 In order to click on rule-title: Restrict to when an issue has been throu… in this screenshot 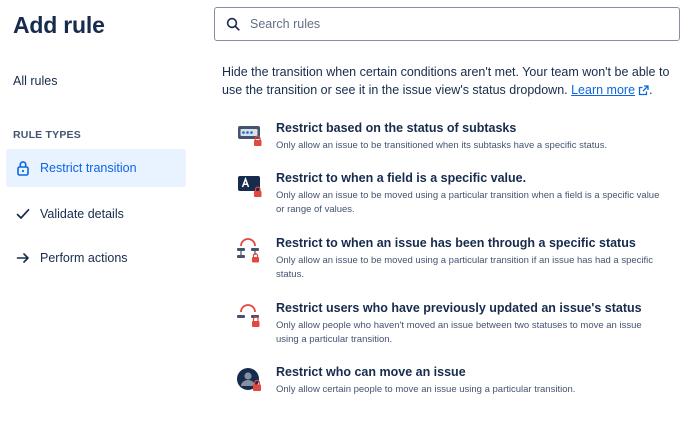, I will do `click(456, 243)`.